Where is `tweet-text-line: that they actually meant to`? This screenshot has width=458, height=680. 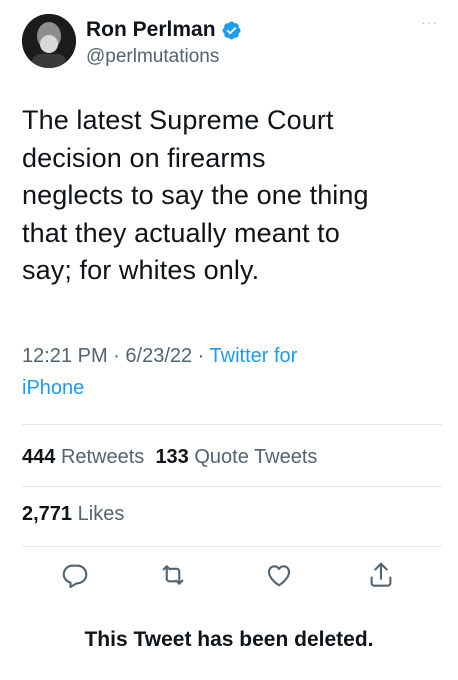 tweet-text-line: that they actually meant to is located at coordinates (181, 232).